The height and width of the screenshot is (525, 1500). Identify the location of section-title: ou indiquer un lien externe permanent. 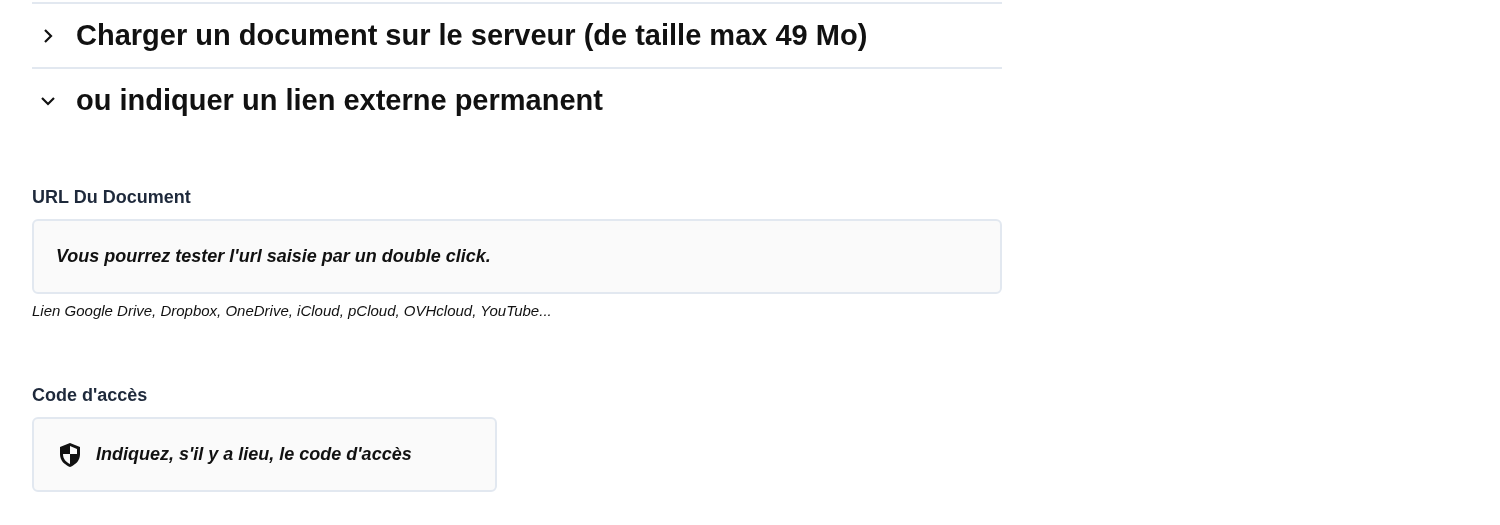
(339, 100).